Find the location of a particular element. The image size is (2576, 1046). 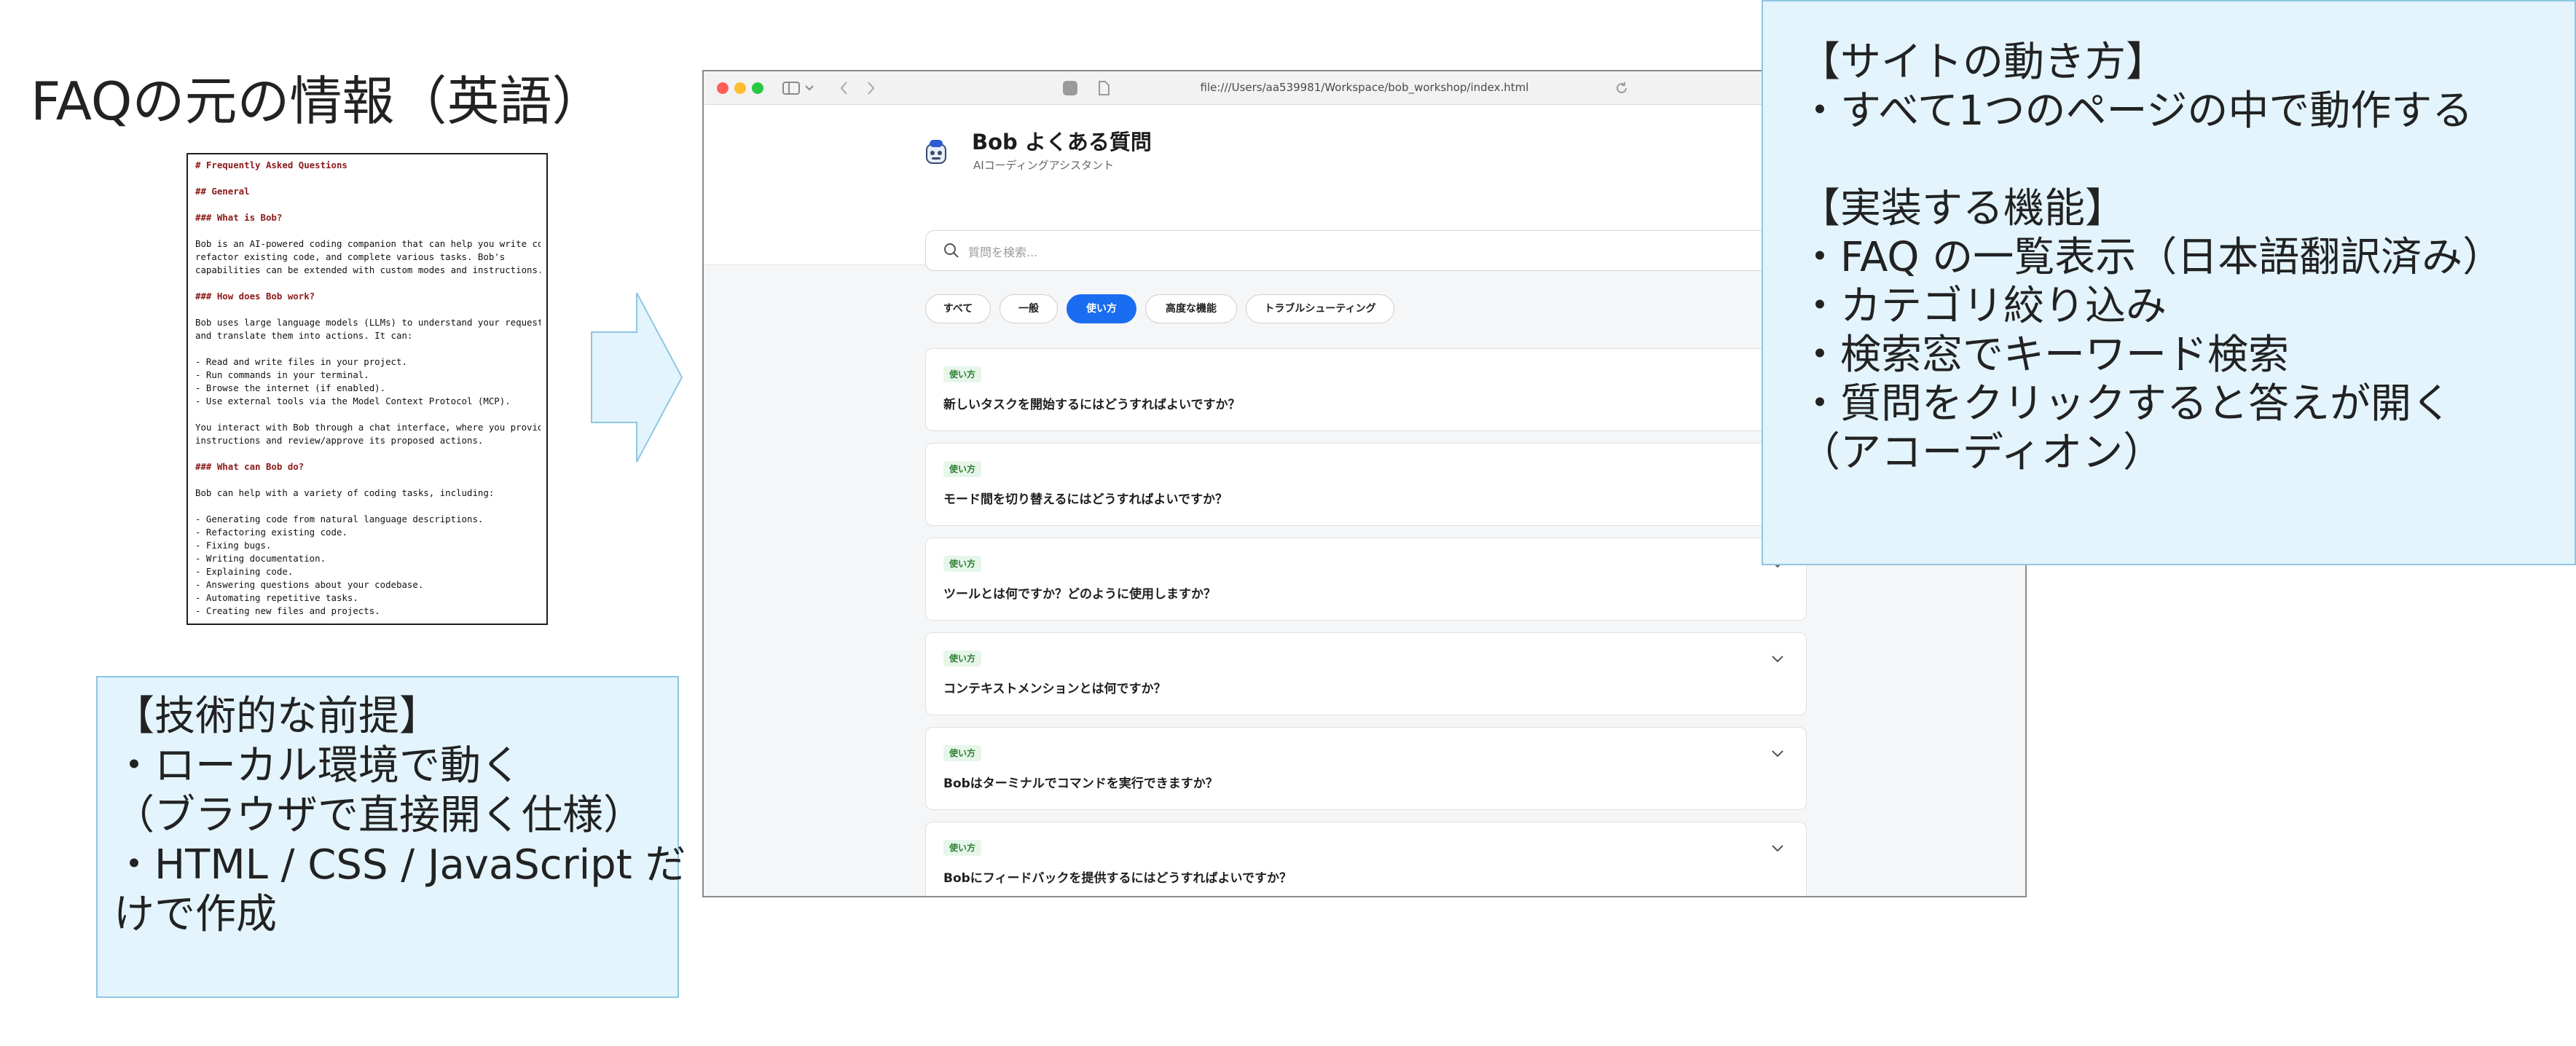

feature-line: （アコーディオン） is located at coordinates (1981, 452).